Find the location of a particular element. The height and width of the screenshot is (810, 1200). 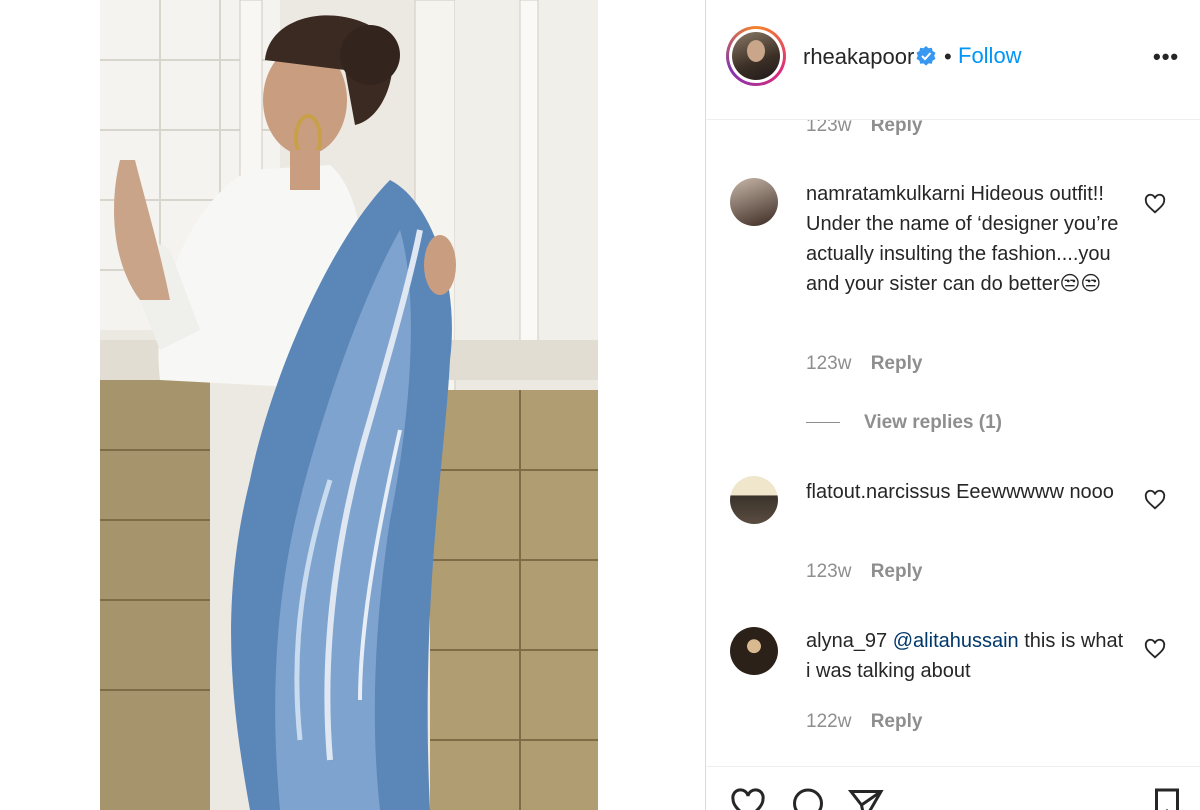

author-avatar-image is located at coordinates (756, 56).